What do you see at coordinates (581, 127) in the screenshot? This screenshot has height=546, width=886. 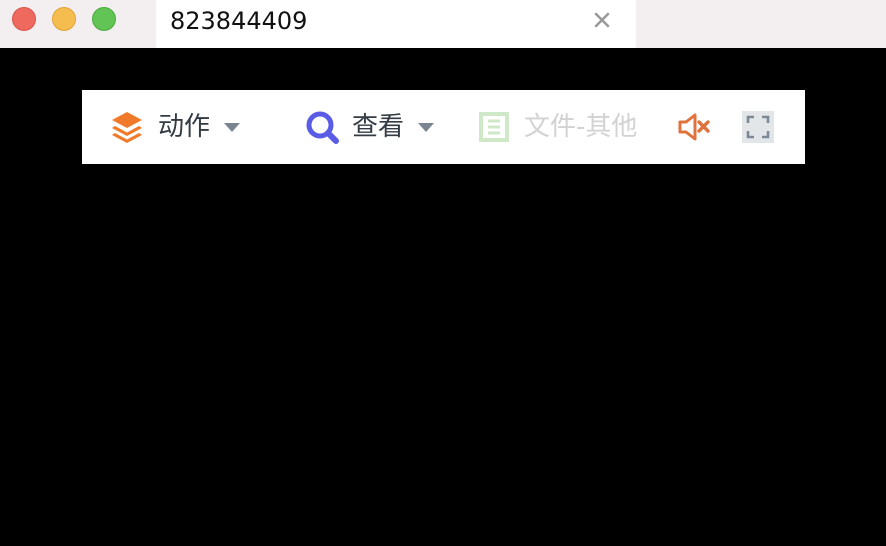 I see `file-other-menu-label: 文件-其他` at bounding box center [581, 127].